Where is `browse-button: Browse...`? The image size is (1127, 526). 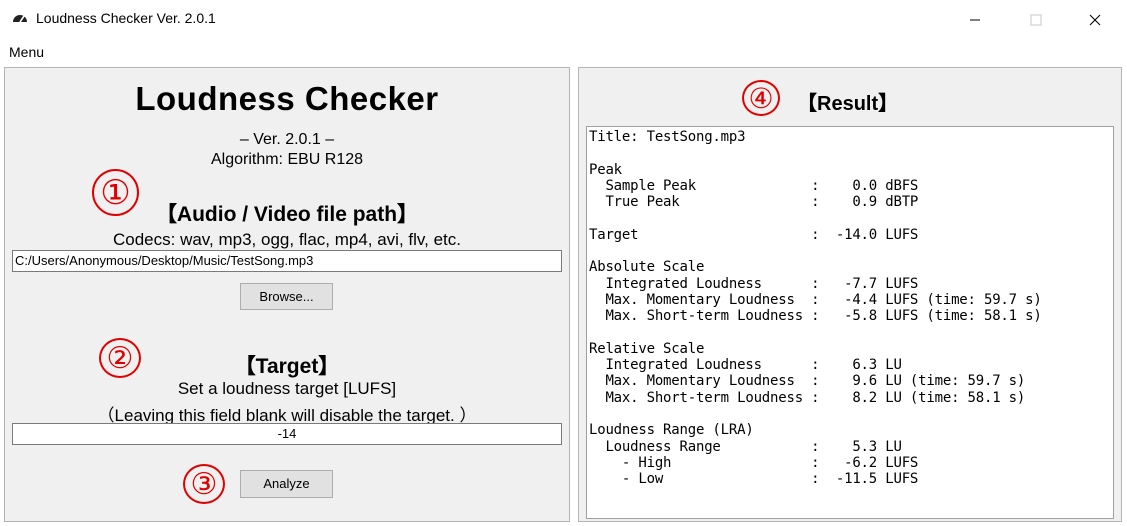 browse-button: Browse... is located at coordinates (286, 296).